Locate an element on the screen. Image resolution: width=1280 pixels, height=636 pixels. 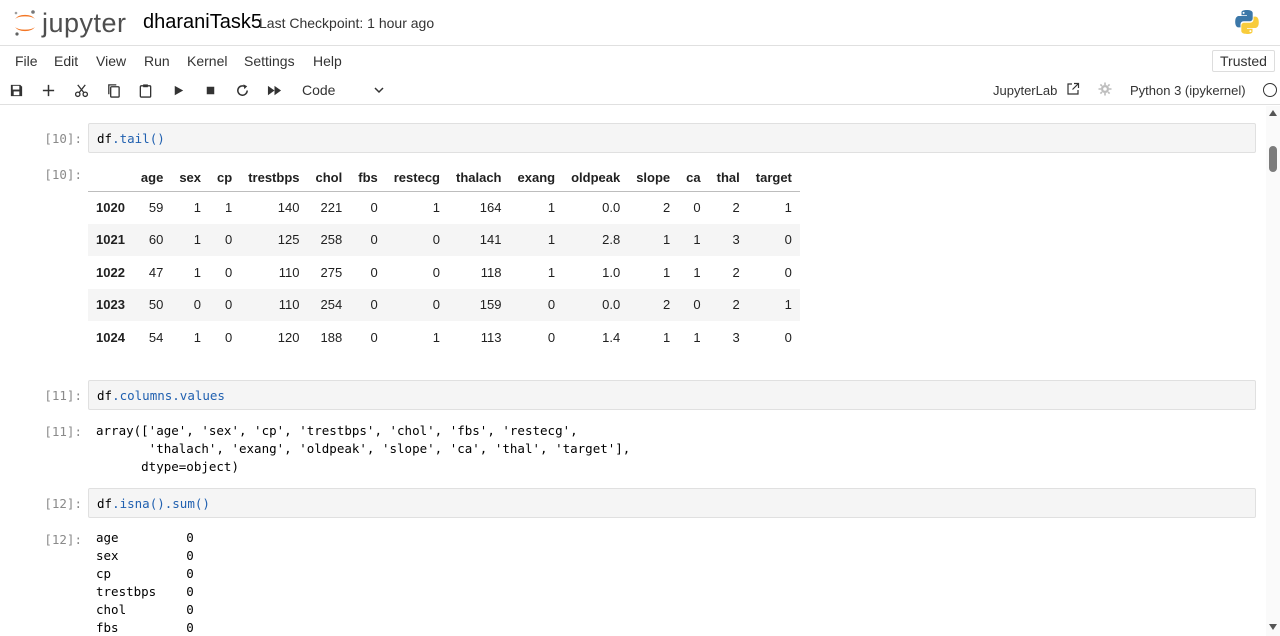
stop-icon is located at coordinates (210, 90).